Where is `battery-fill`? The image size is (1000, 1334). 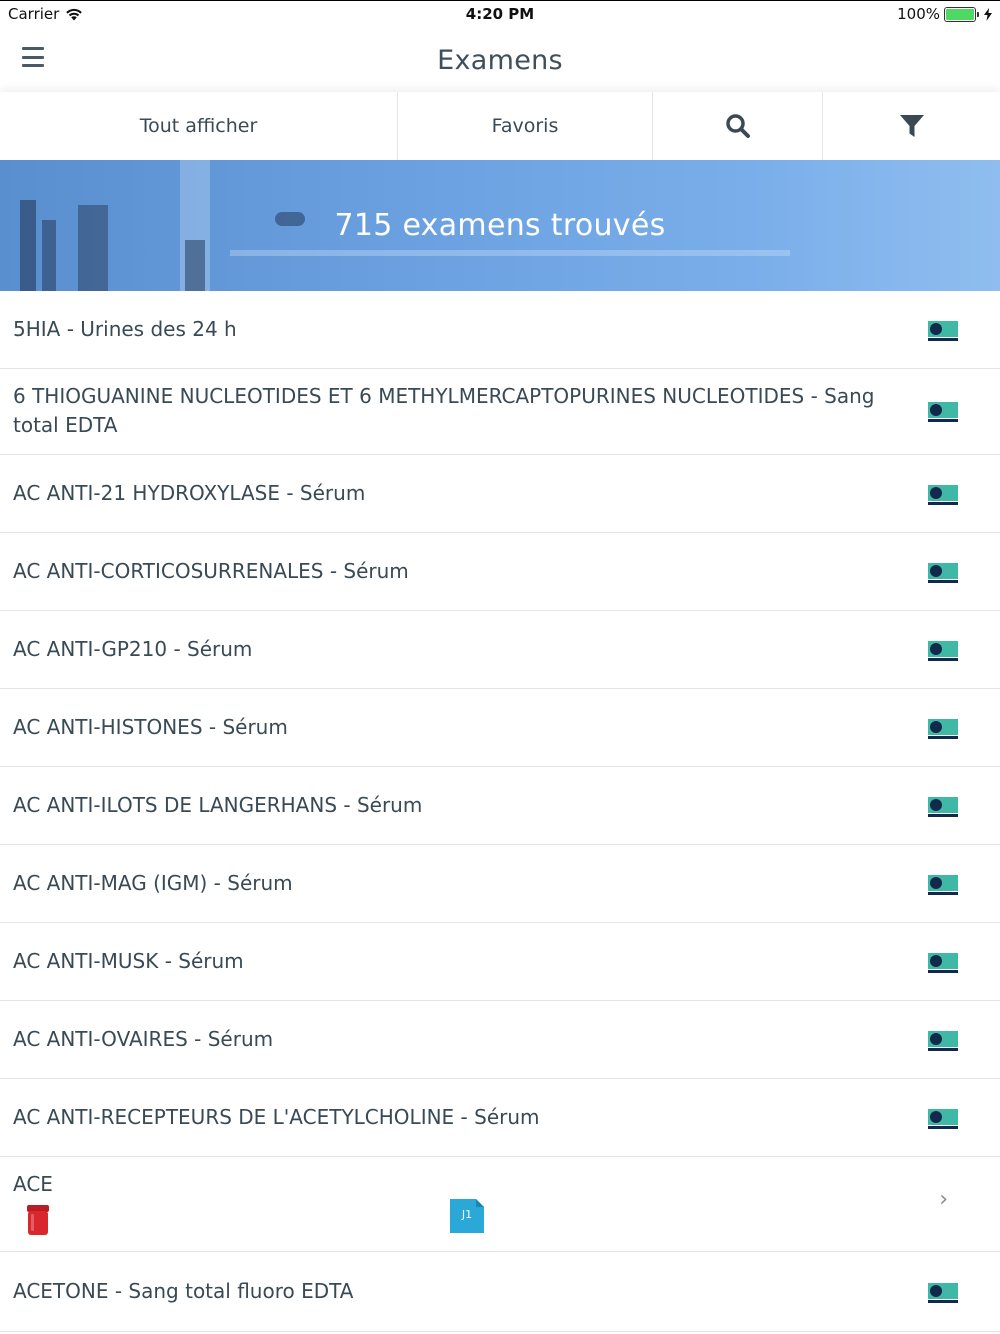 battery-fill is located at coordinates (960, 14).